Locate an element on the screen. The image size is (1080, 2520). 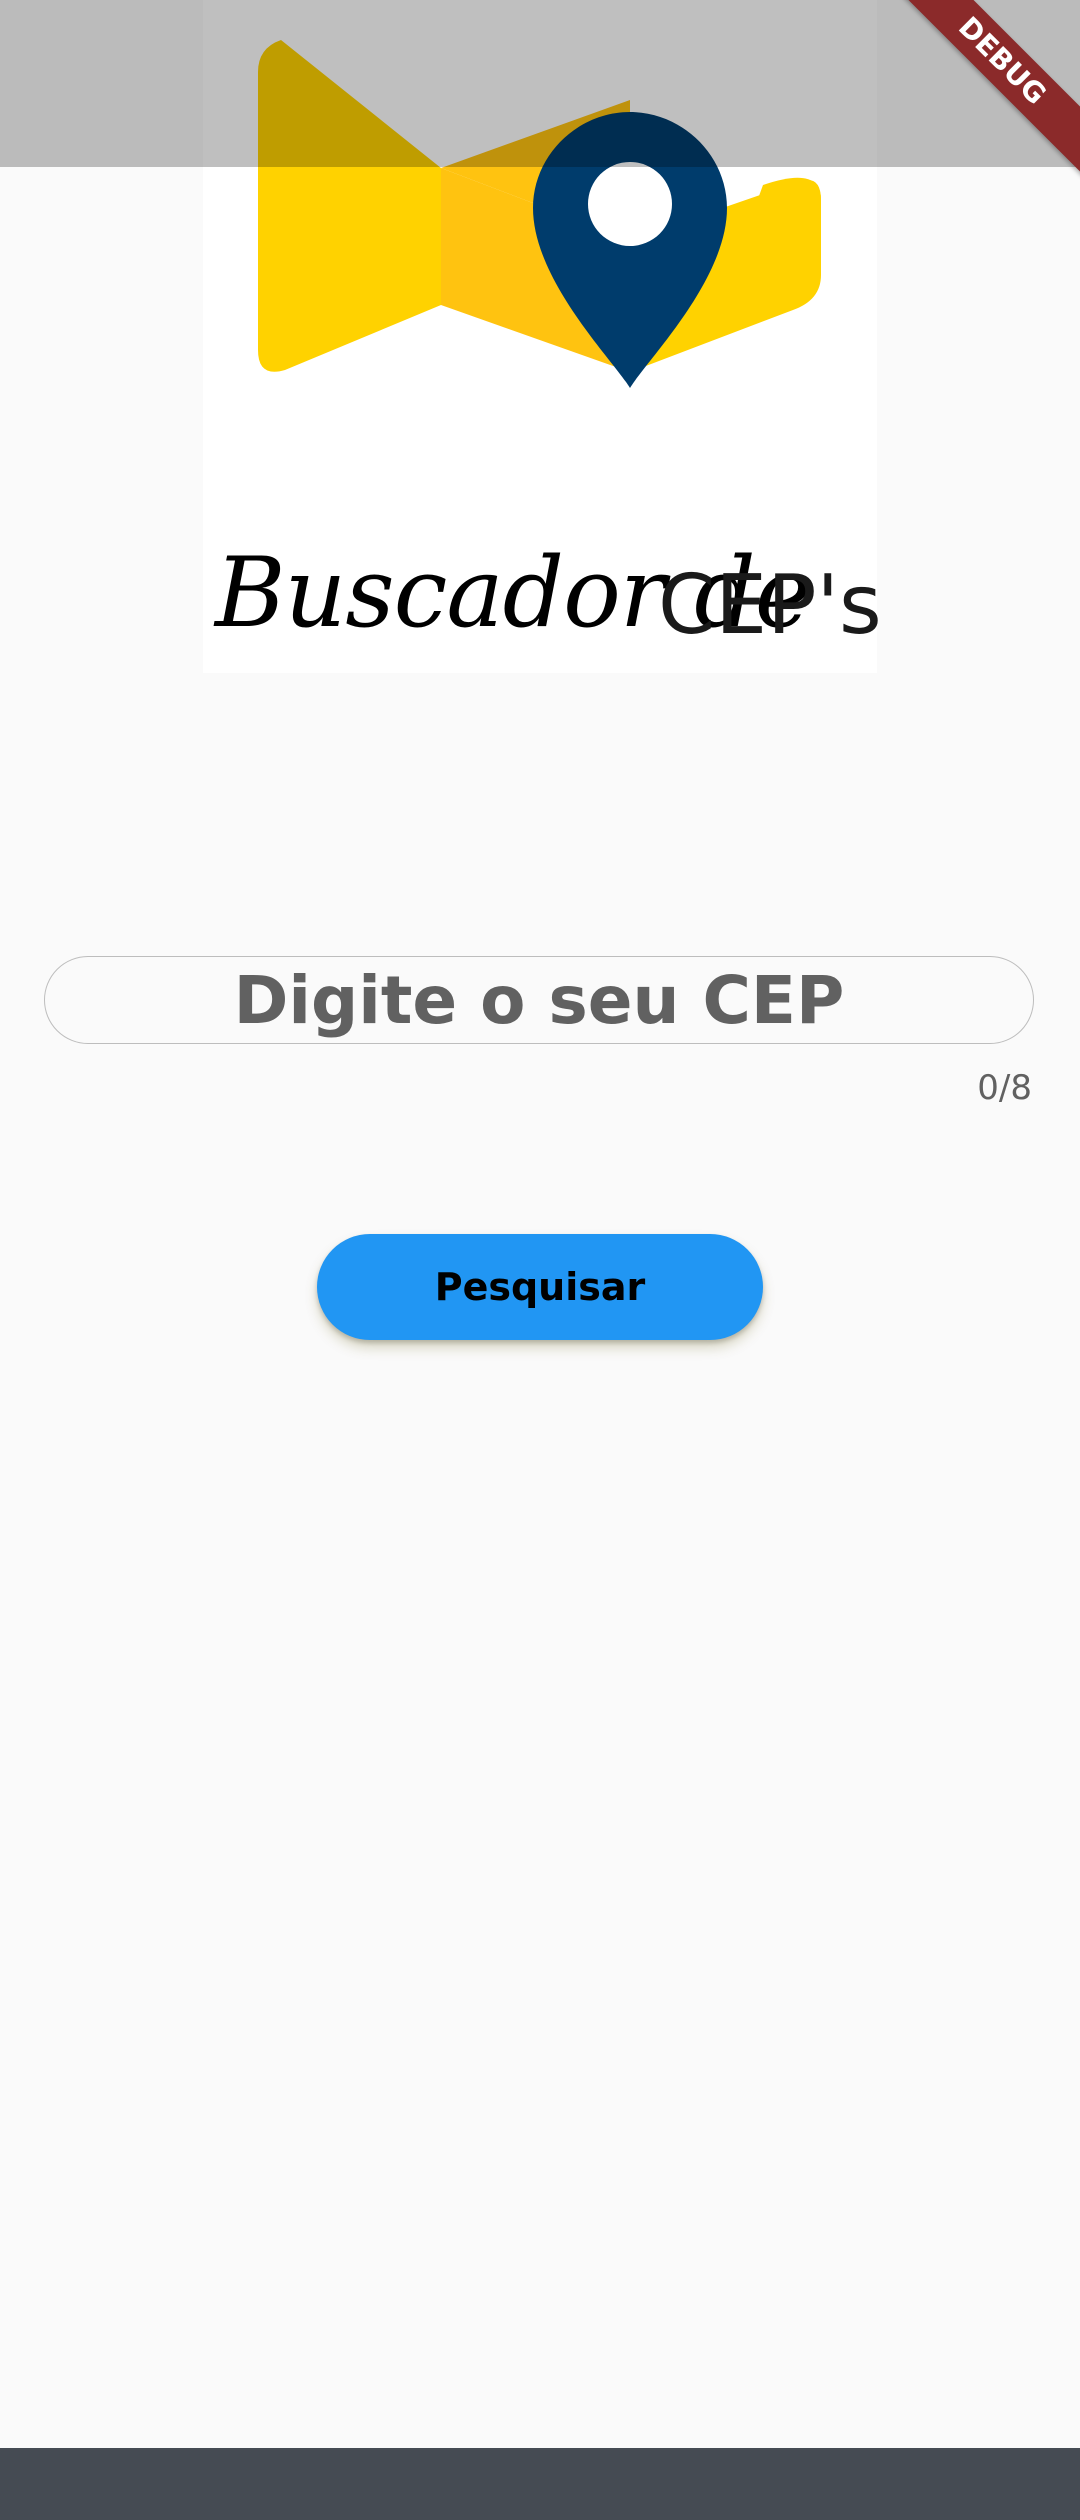
status-bar is located at coordinates (540, 83).